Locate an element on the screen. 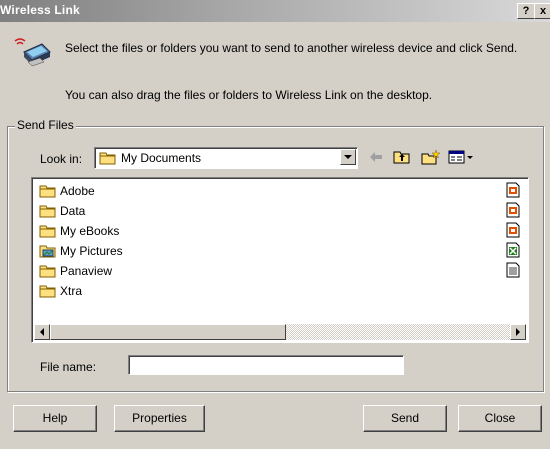  arrow-right-icon is located at coordinates (518, 332).